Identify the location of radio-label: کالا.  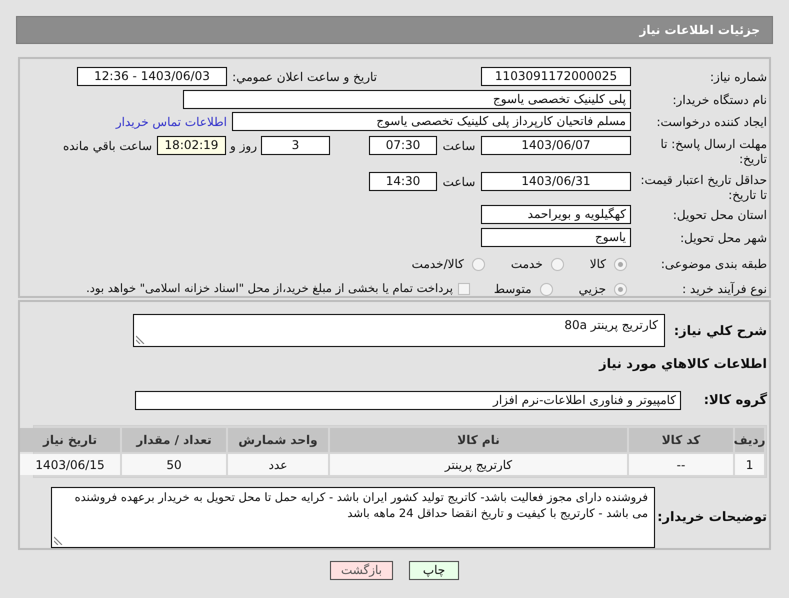
(598, 264).